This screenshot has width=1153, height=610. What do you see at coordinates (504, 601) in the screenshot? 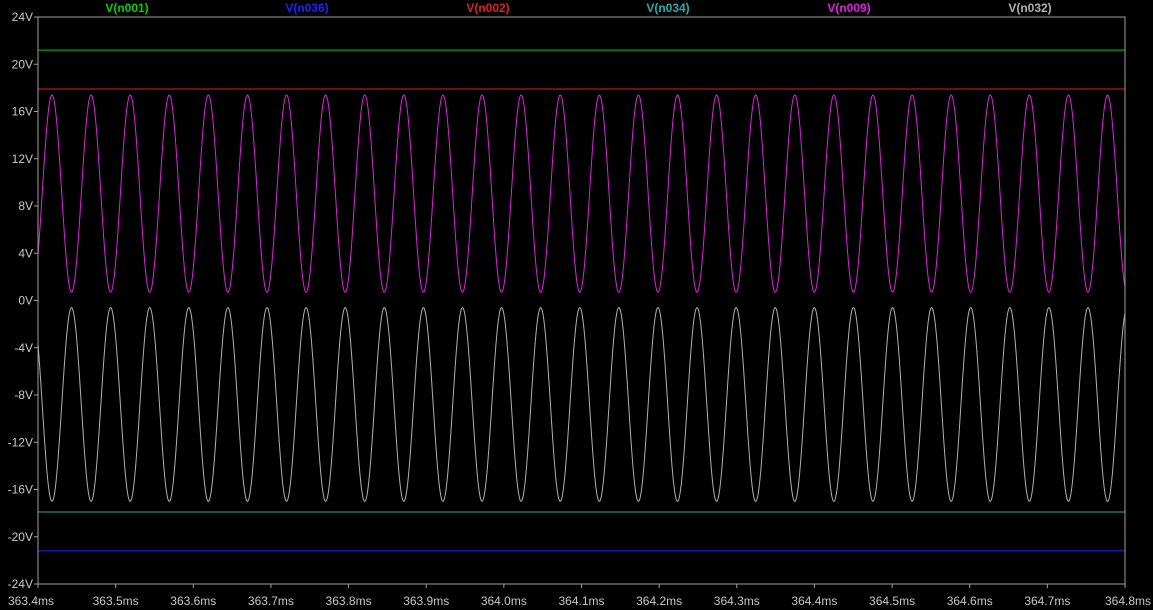
I see `x-tick-label: 364.0ms` at bounding box center [504, 601].